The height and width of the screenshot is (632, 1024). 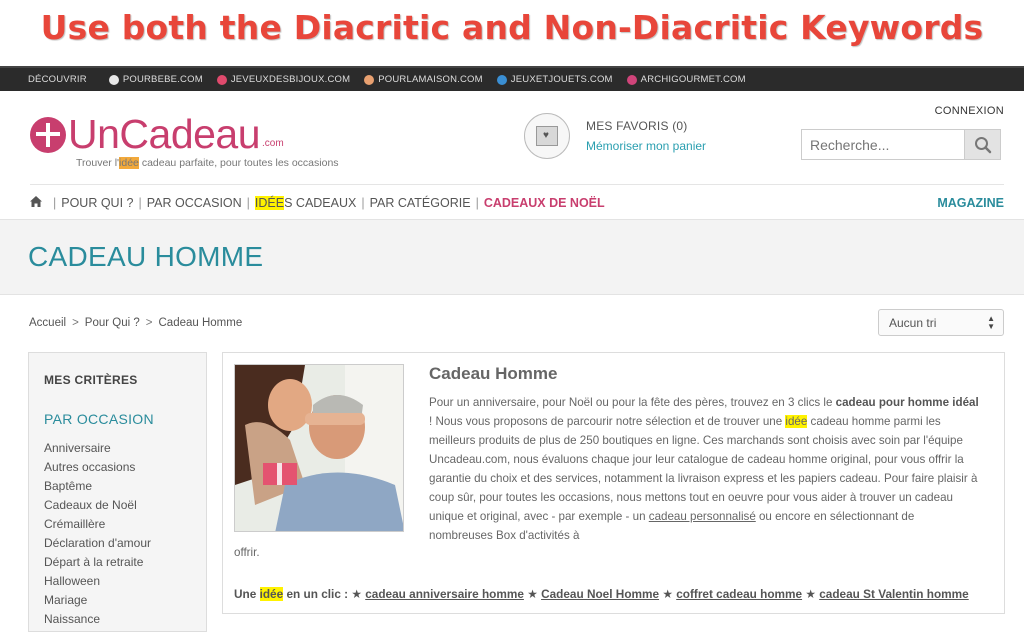 I want to click on shopping-bag-icon: ♥, so click(x=547, y=136).